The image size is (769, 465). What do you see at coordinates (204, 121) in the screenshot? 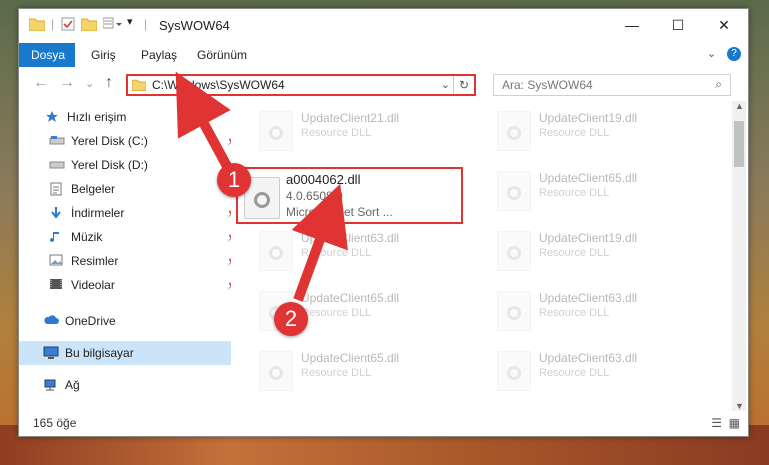
I see `arrow-to-address-bar` at bounding box center [204, 121].